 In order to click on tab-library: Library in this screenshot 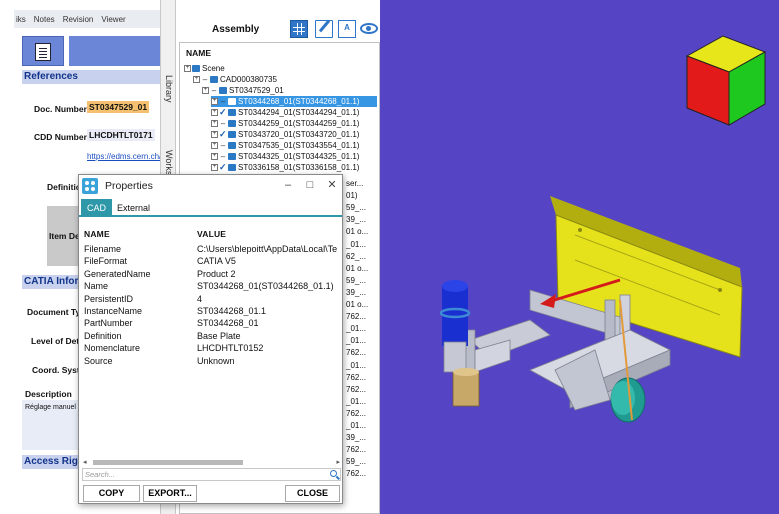, I will do `click(169, 89)`.